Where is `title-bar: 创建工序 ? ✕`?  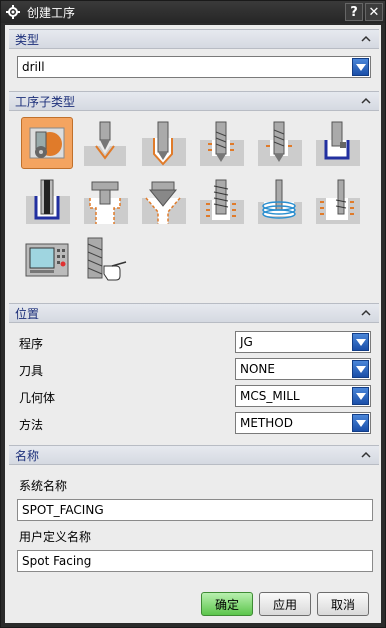 title-bar: 创建工序 ? ✕ is located at coordinates (193, 12).